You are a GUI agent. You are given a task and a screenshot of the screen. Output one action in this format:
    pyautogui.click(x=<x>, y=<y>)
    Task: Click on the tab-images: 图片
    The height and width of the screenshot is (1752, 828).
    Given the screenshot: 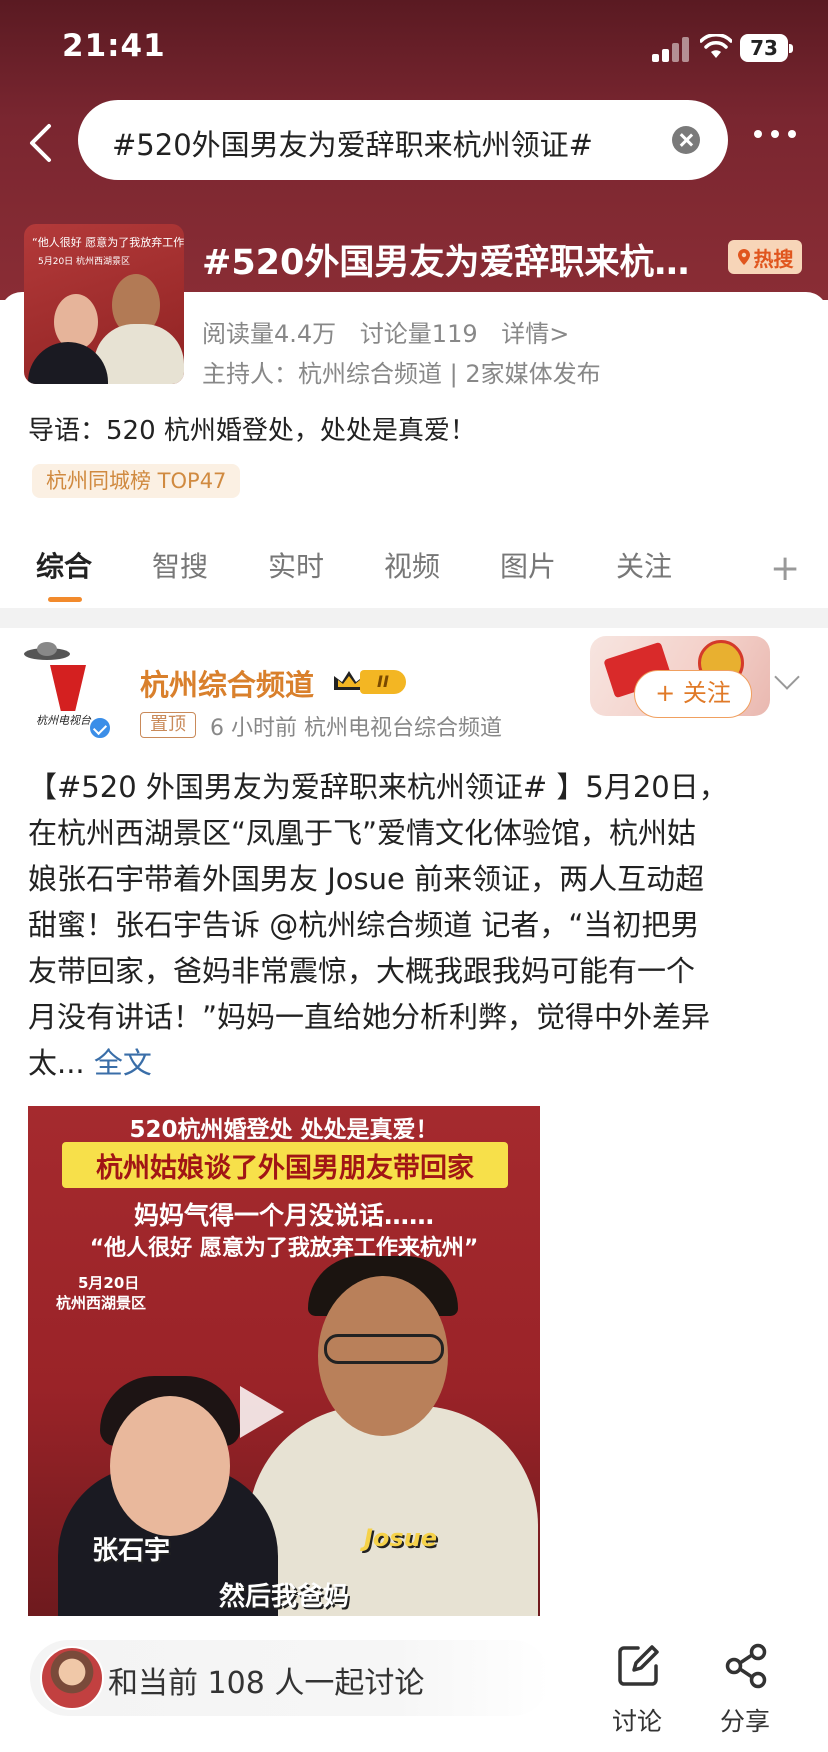 What is the action you would take?
    pyautogui.click(x=528, y=565)
    